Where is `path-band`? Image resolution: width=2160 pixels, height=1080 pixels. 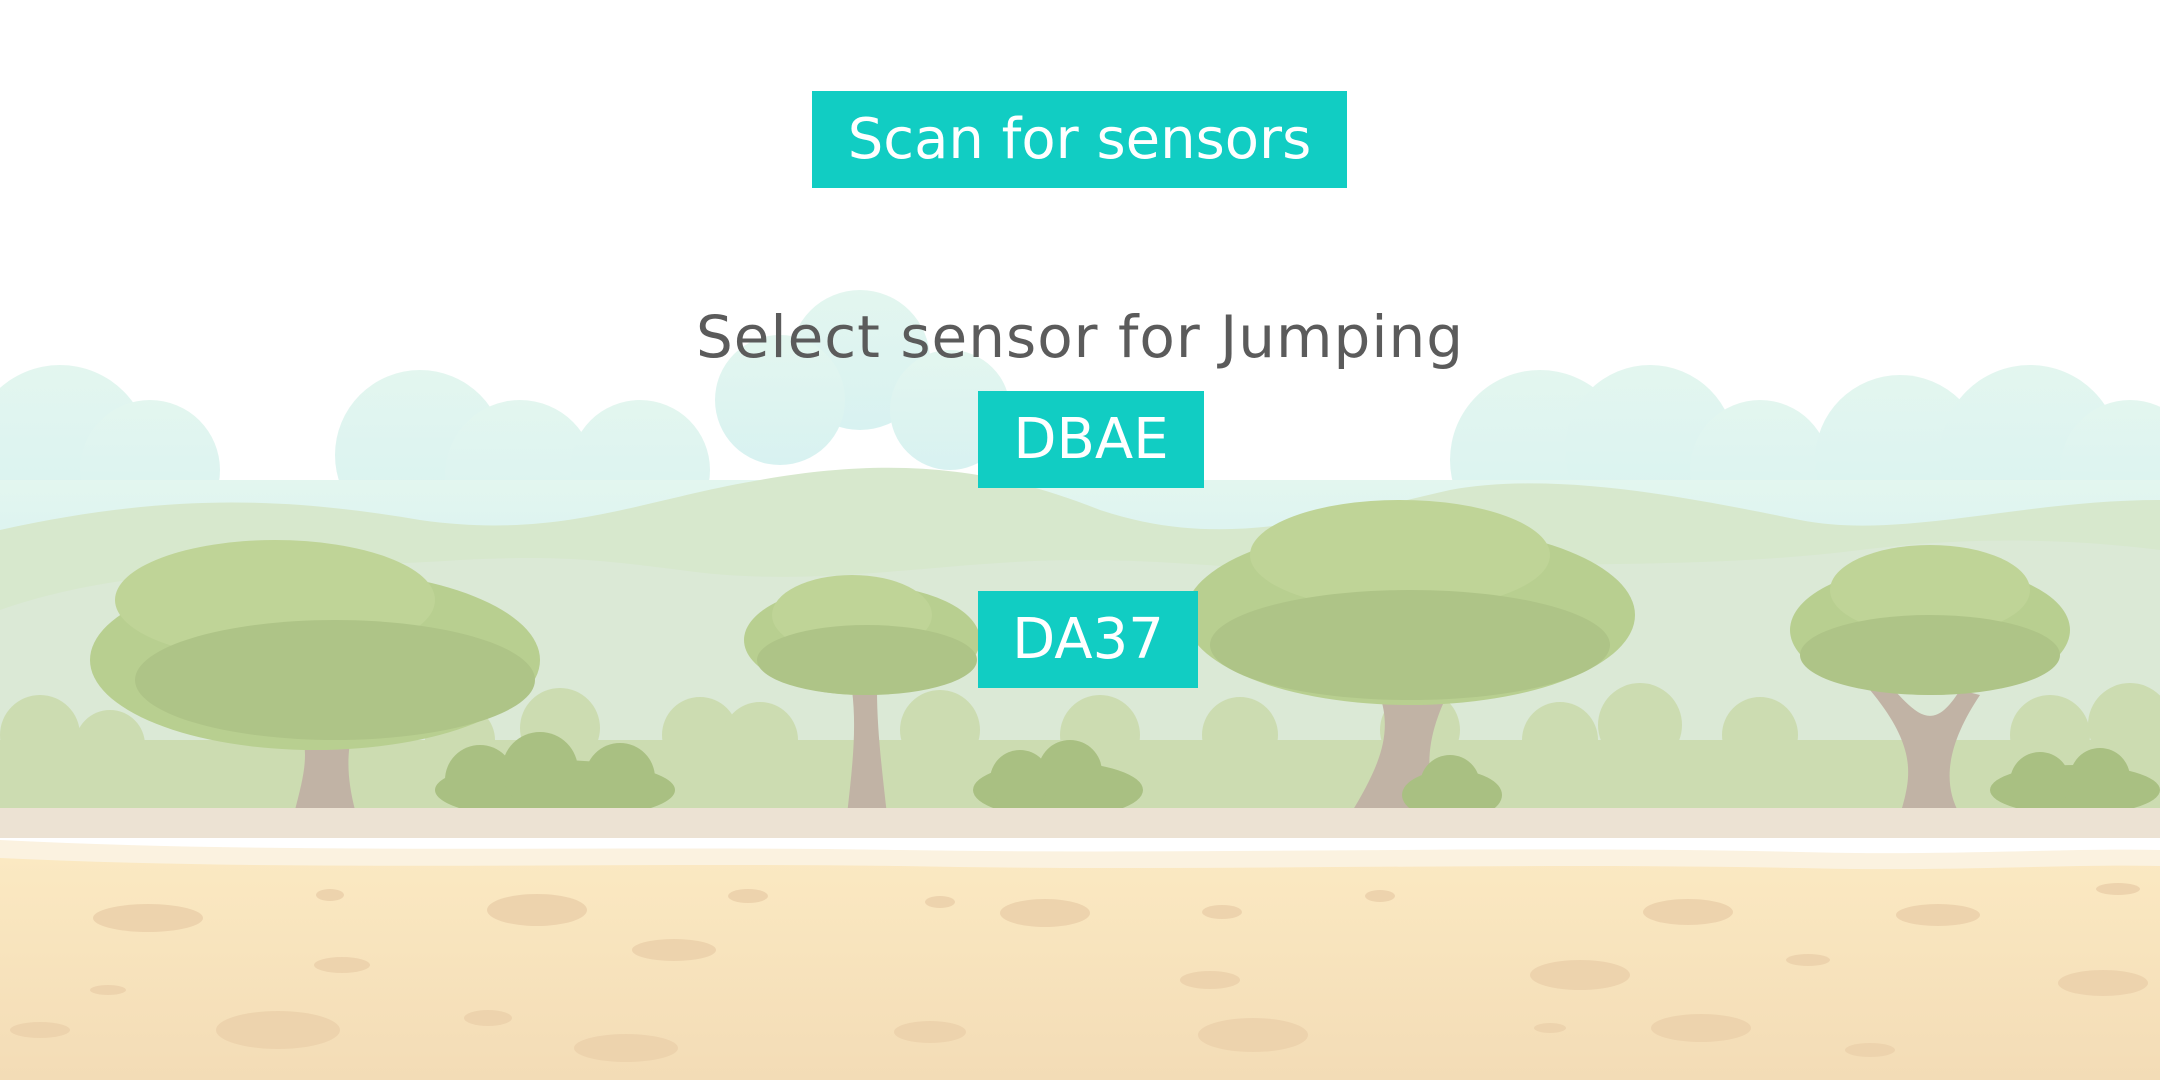 path-band is located at coordinates (1080, 823).